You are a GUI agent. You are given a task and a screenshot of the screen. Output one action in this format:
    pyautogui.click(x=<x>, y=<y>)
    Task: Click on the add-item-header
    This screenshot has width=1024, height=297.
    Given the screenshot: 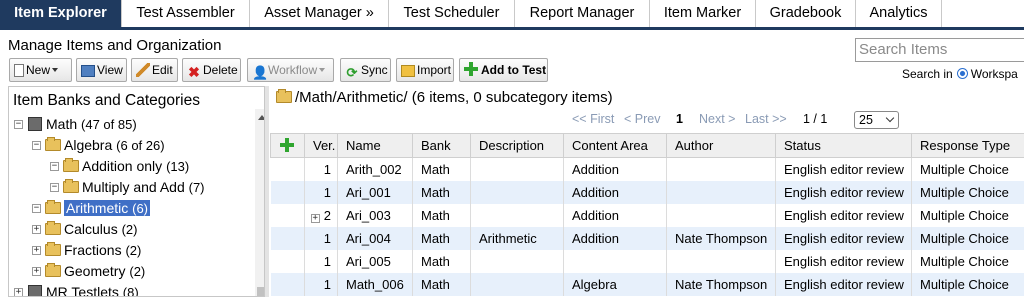 What is the action you would take?
    pyautogui.click(x=287, y=145)
    